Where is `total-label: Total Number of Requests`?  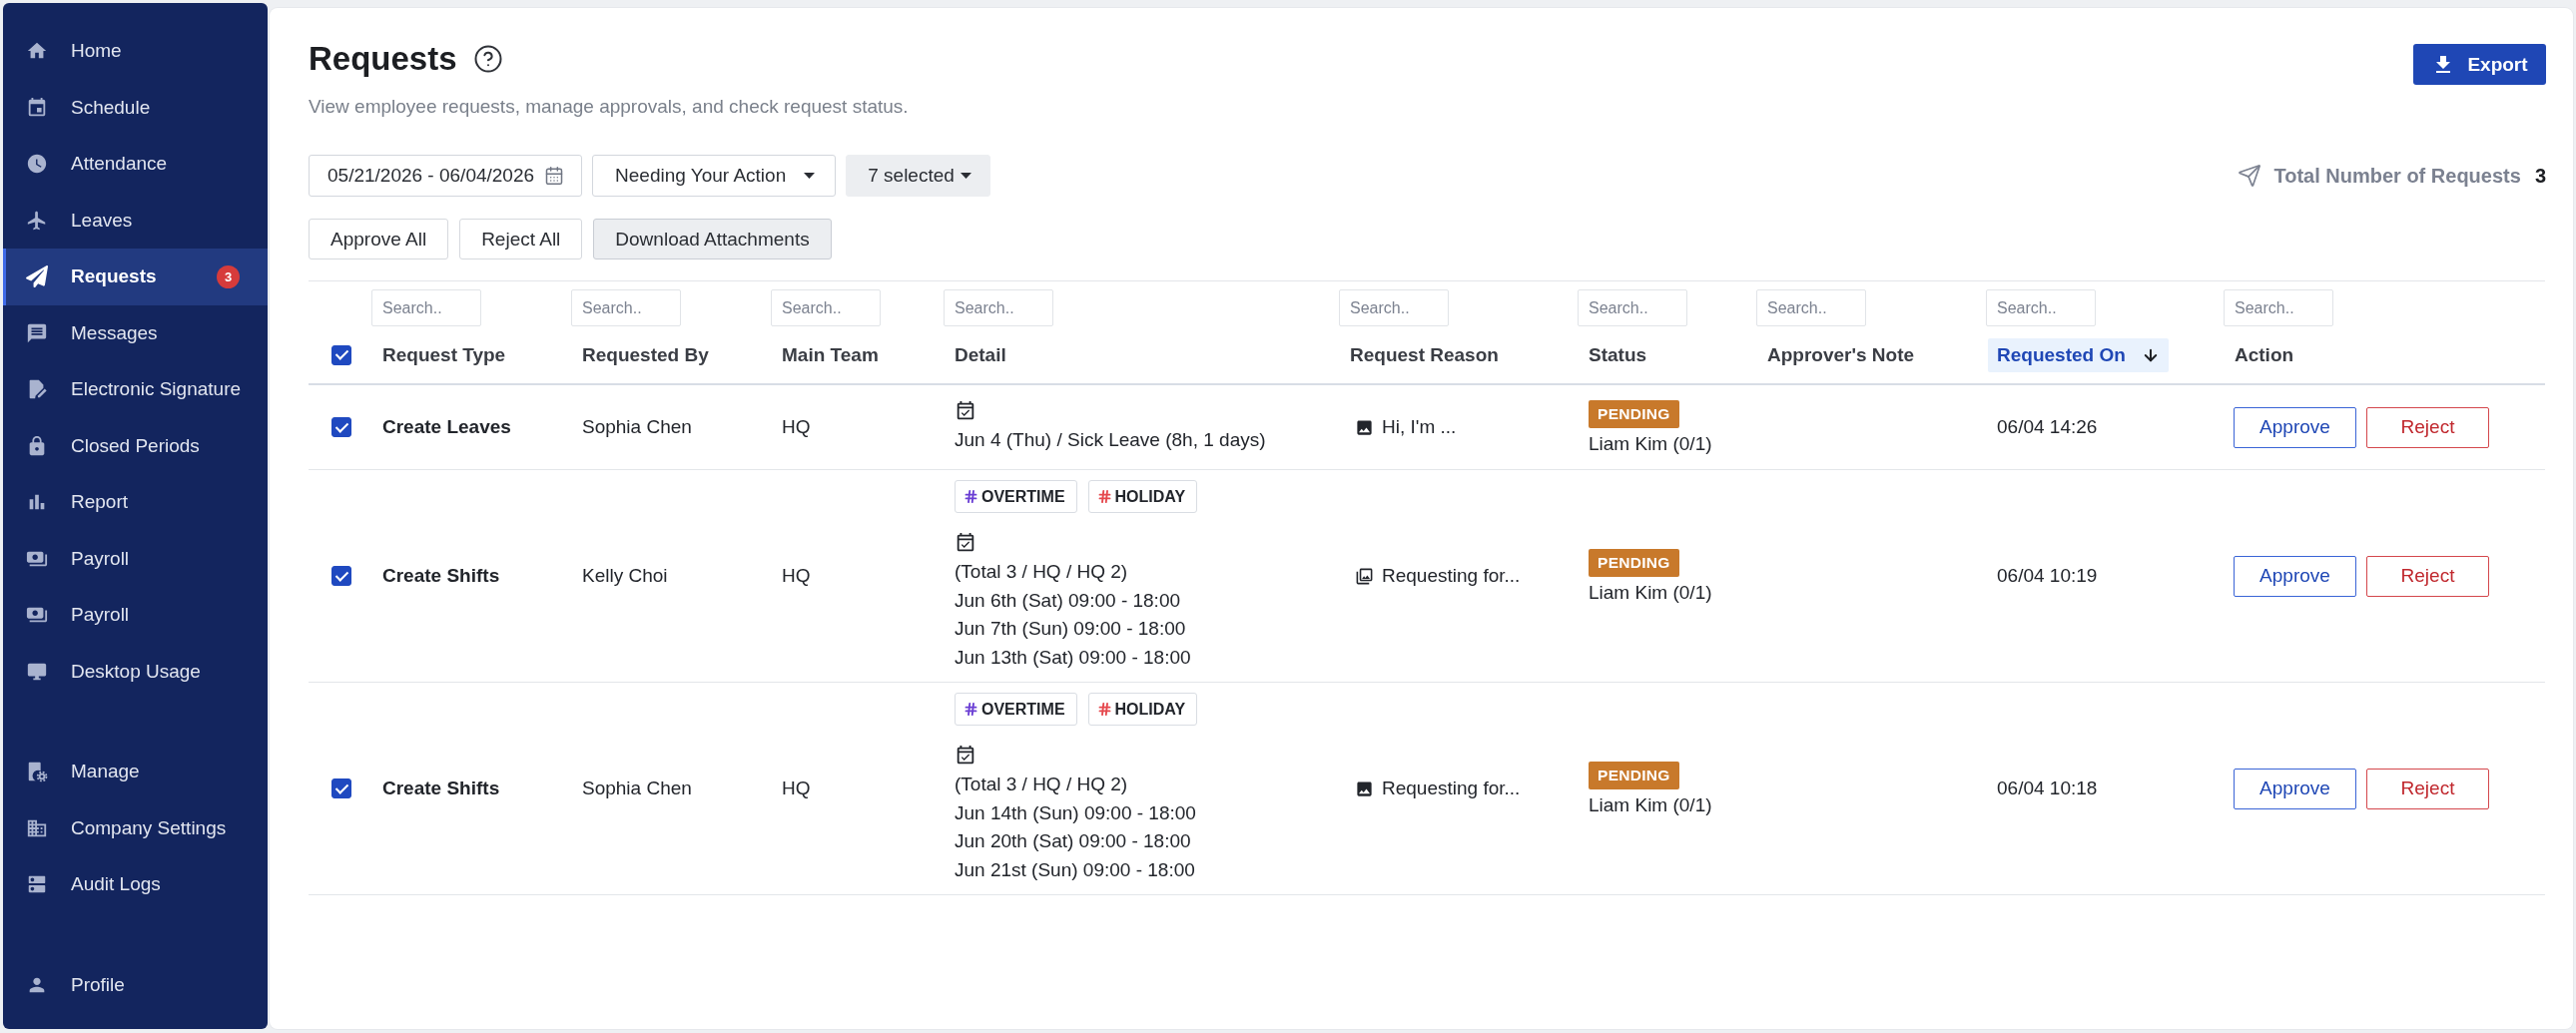 total-label: Total Number of Requests is located at coordinates (2397, 176).